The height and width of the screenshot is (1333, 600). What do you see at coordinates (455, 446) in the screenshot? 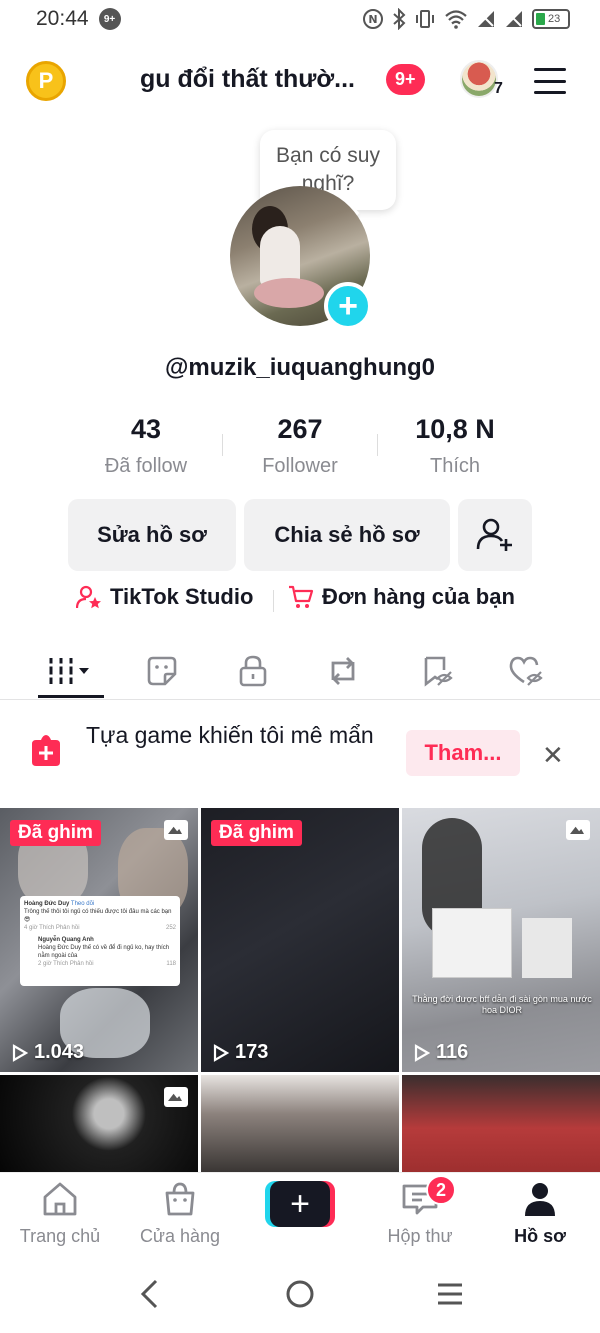
I see `stat-likes: 10,8 N Thích` at bounding box center [455, 446].